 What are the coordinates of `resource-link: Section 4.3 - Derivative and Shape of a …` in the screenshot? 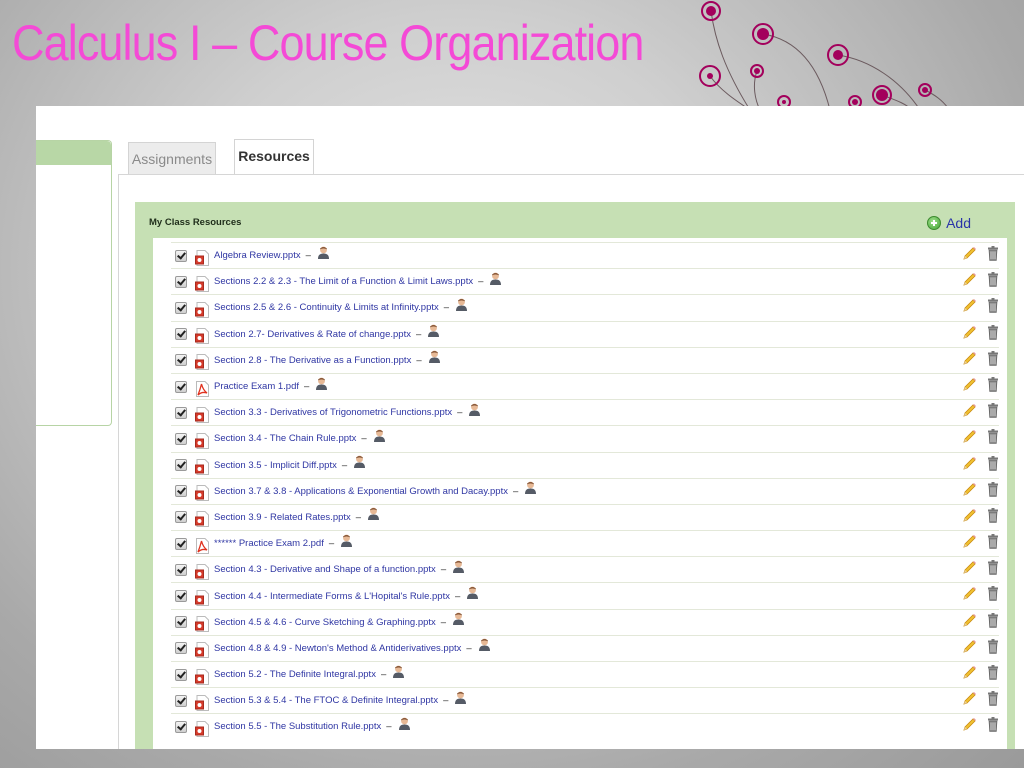 It's located at (325, 569).